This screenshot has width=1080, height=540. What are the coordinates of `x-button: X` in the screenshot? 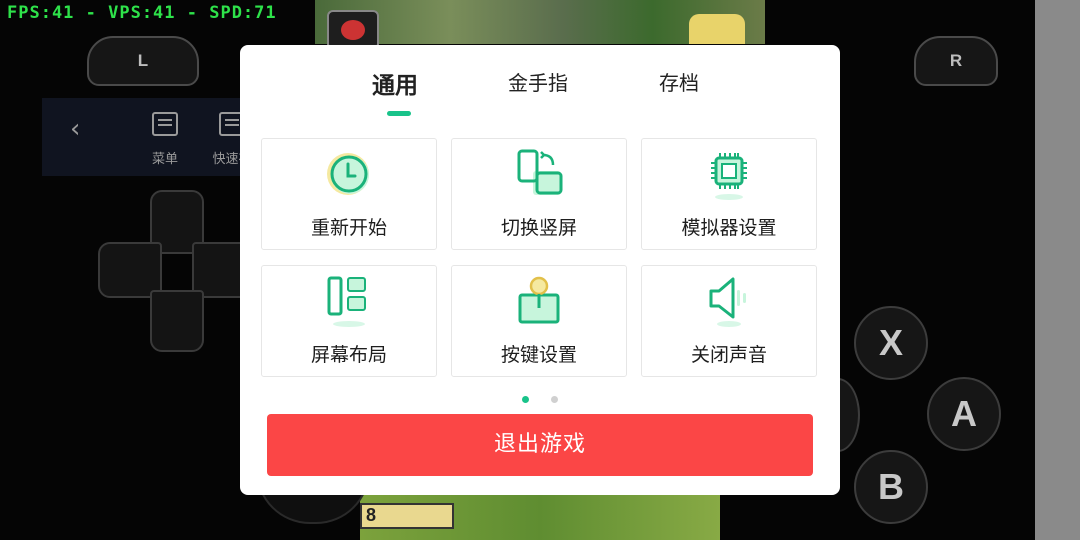 It's located at (891, 343).